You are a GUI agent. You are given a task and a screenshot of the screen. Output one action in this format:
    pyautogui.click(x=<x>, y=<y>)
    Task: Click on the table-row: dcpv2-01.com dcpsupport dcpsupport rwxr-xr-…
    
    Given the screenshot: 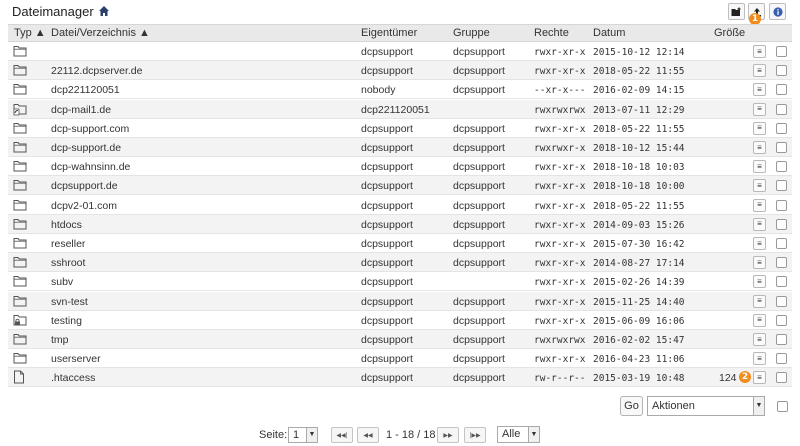 What is the action you would take?
    pyautogui.click(x=400, y=205)
    